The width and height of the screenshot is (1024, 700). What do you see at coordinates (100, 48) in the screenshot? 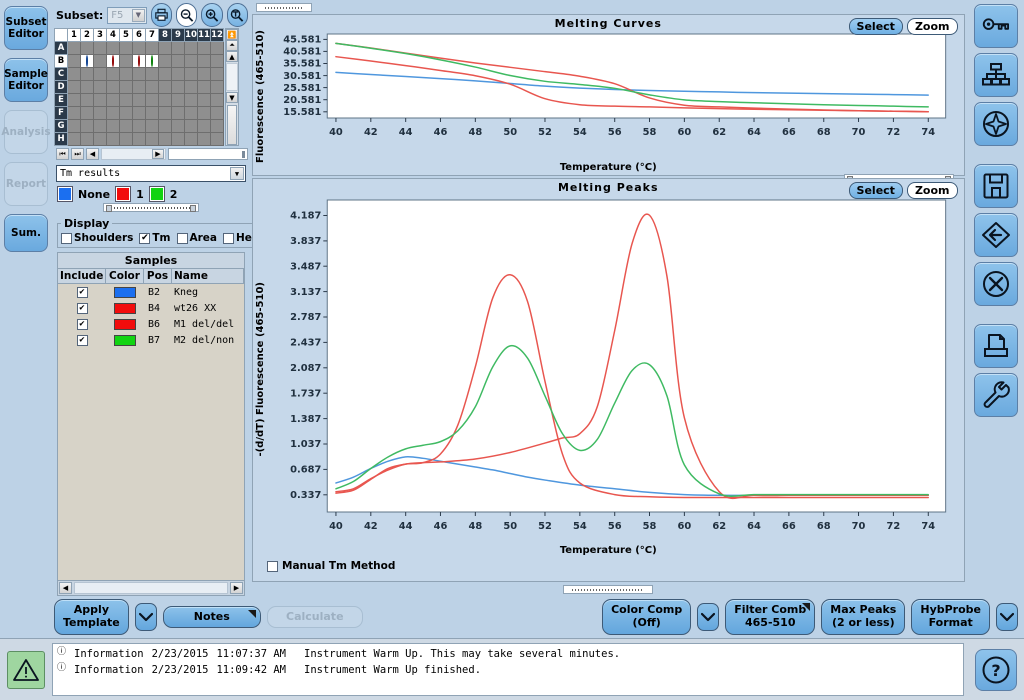
I see `plate-well-A3` at bounding box center [100, 48].